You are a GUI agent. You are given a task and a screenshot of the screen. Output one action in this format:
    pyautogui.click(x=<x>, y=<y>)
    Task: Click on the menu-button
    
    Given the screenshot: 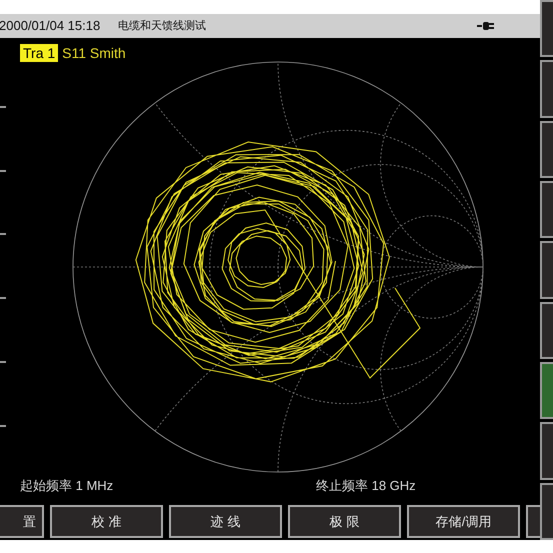 What is the action you would take?
    pyautogui.click(x=533, y=521)
    